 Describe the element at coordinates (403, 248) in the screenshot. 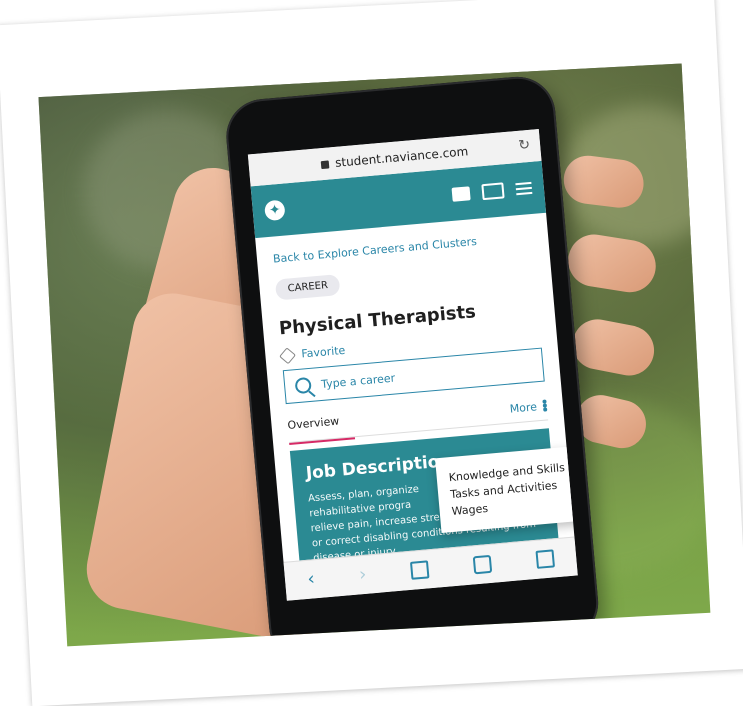

I see `back-link: Back to Explore Careers and Clusters` at that location.